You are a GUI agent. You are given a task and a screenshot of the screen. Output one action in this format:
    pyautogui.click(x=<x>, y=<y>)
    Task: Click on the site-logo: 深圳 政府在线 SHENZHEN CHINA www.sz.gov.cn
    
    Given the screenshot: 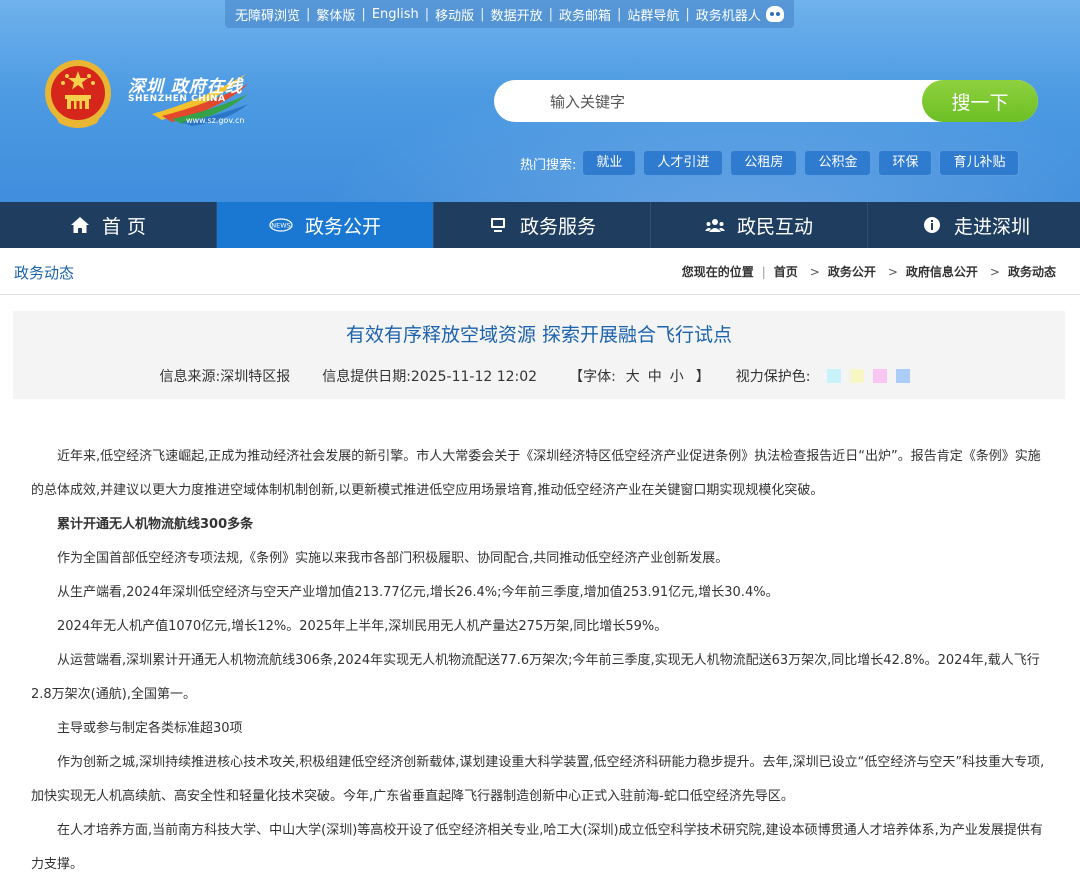 What is the action you would take?
    pyautogui.click(x=187, y=100)
    